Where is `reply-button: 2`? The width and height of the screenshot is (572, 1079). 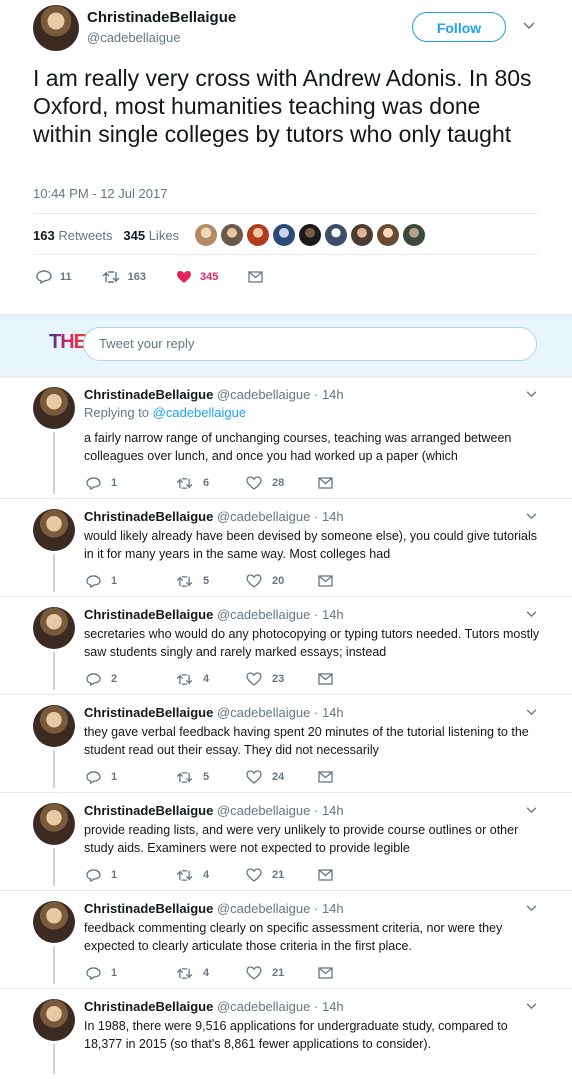
reply-button: 2 is located at coordinates (131, 679).